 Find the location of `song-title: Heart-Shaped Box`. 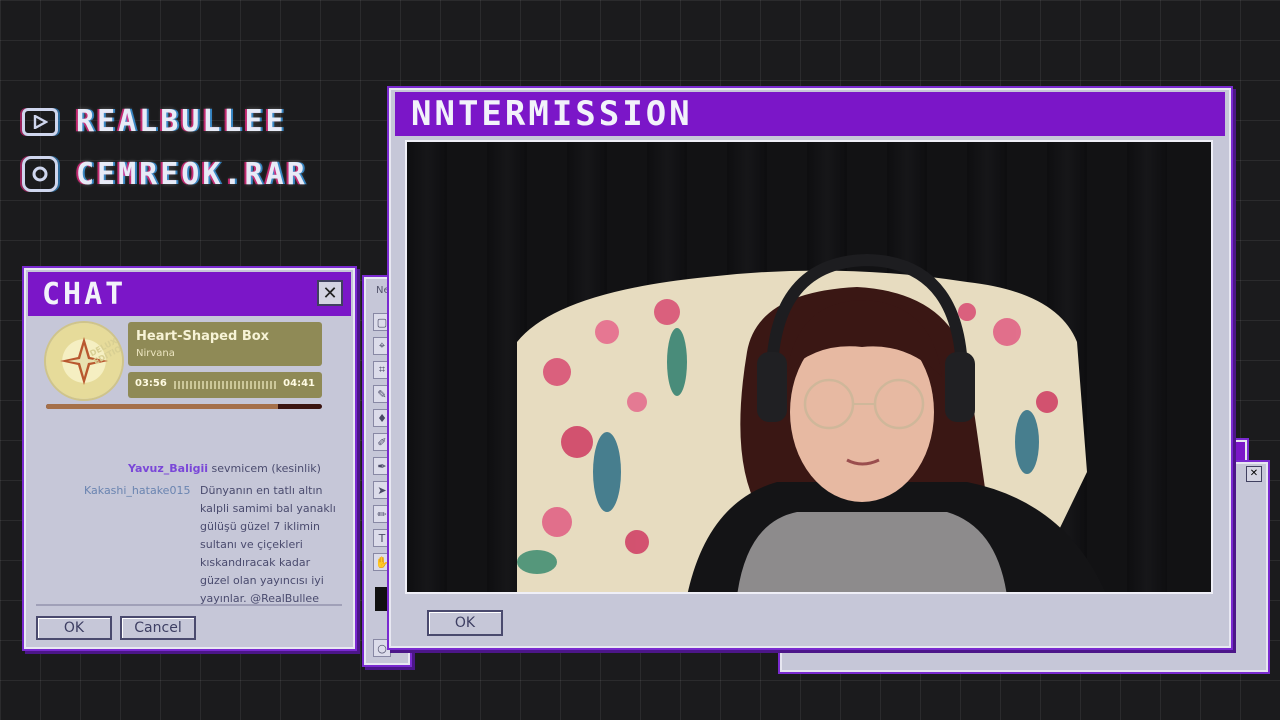

song-title: Heart-Shaped Box is located at coordinates (203, 336).